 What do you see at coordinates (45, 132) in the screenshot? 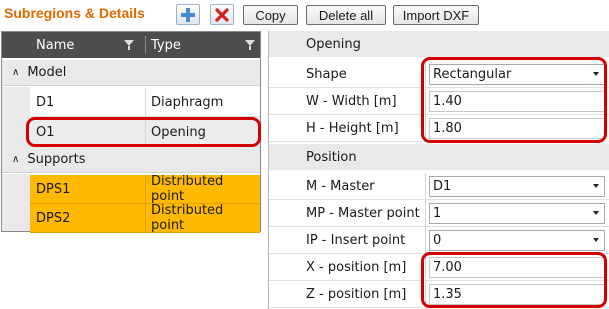
I see `row-name: O1` at bounding box center [45, 132].